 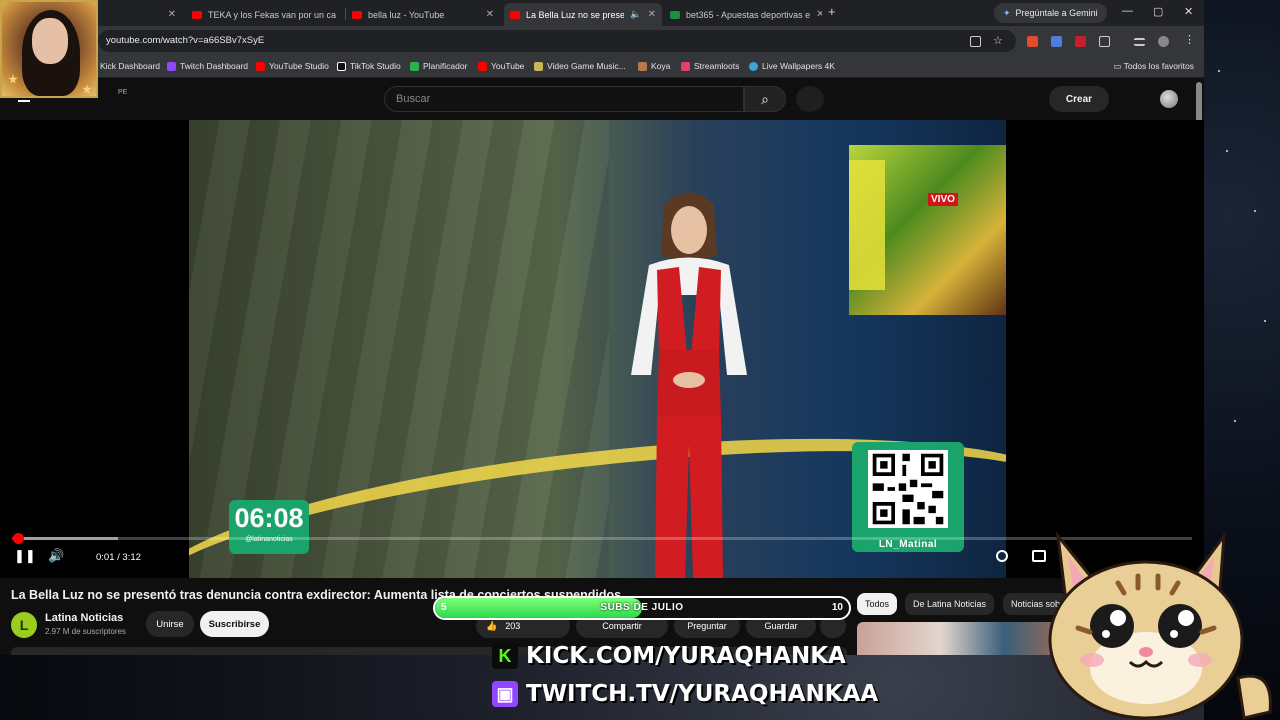 What do you see at coordinates (170, 624) in the screenshot?
I see `join-button: Unirse` at bounding box center [170, 624].